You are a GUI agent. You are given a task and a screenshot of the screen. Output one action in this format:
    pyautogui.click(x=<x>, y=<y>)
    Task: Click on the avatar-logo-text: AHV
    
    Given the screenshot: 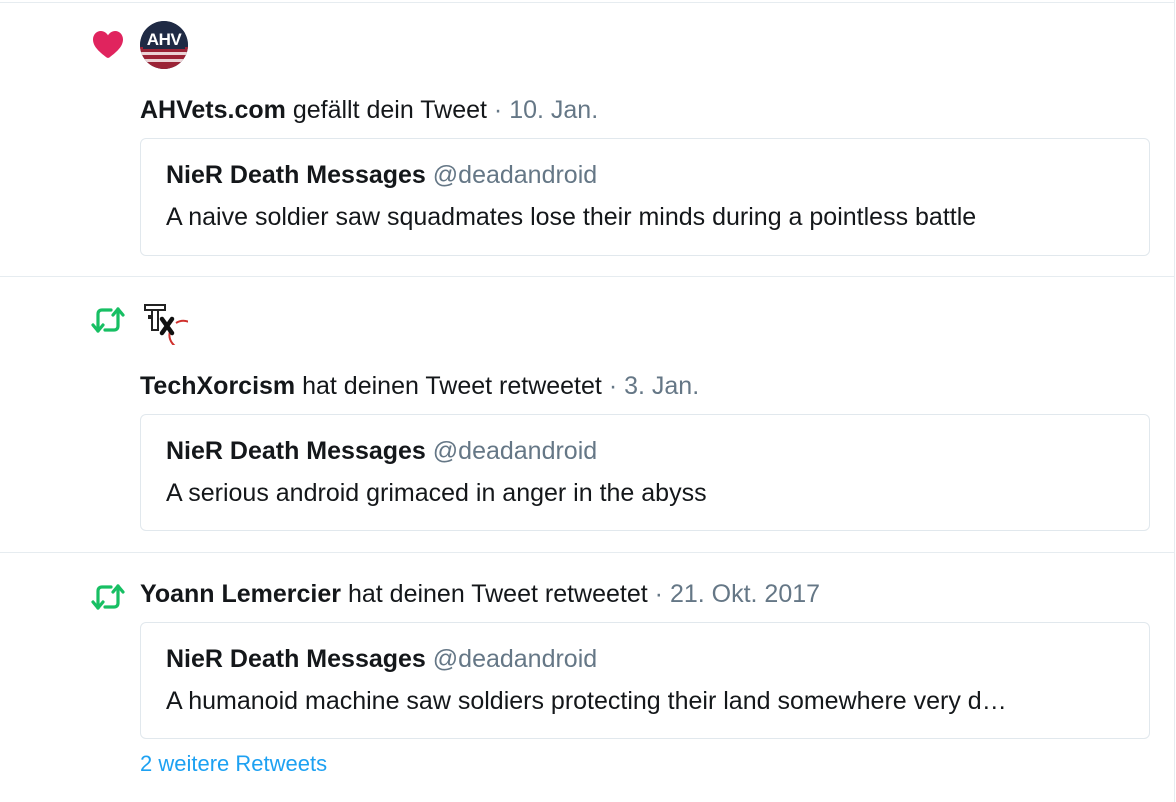 What is the action you would take?
    pyautogui.click(x=164, y=39)
    